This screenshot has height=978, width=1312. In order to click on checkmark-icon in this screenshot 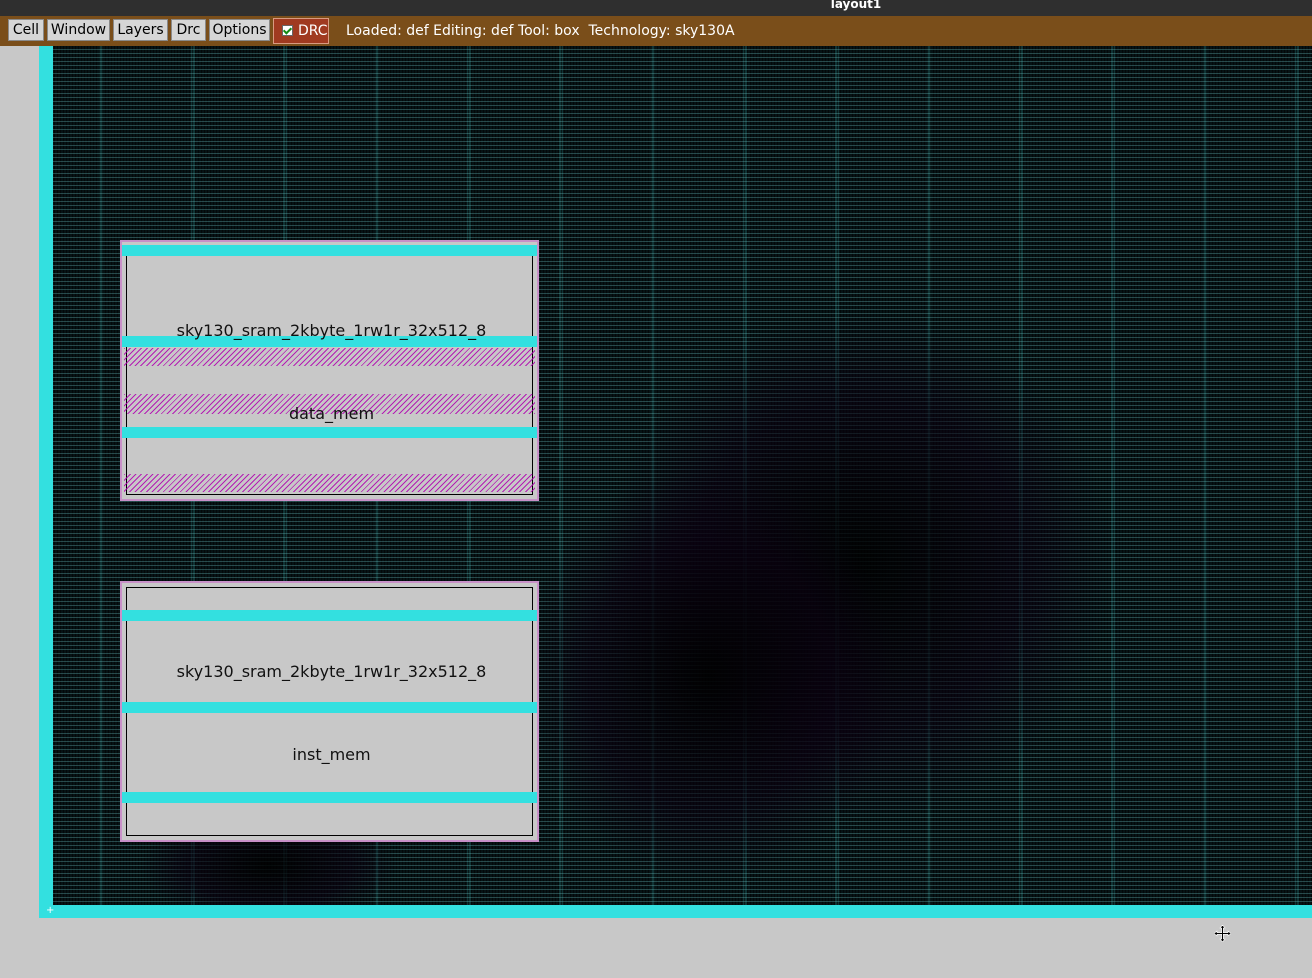, I will do `click(287, 30)`.